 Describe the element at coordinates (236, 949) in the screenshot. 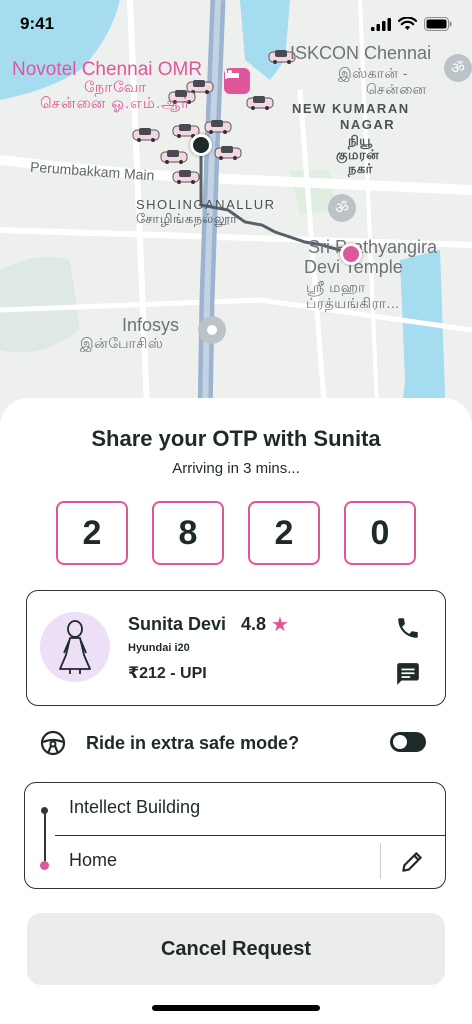

I see `cancel-request-button: Cancel Request` at that location.